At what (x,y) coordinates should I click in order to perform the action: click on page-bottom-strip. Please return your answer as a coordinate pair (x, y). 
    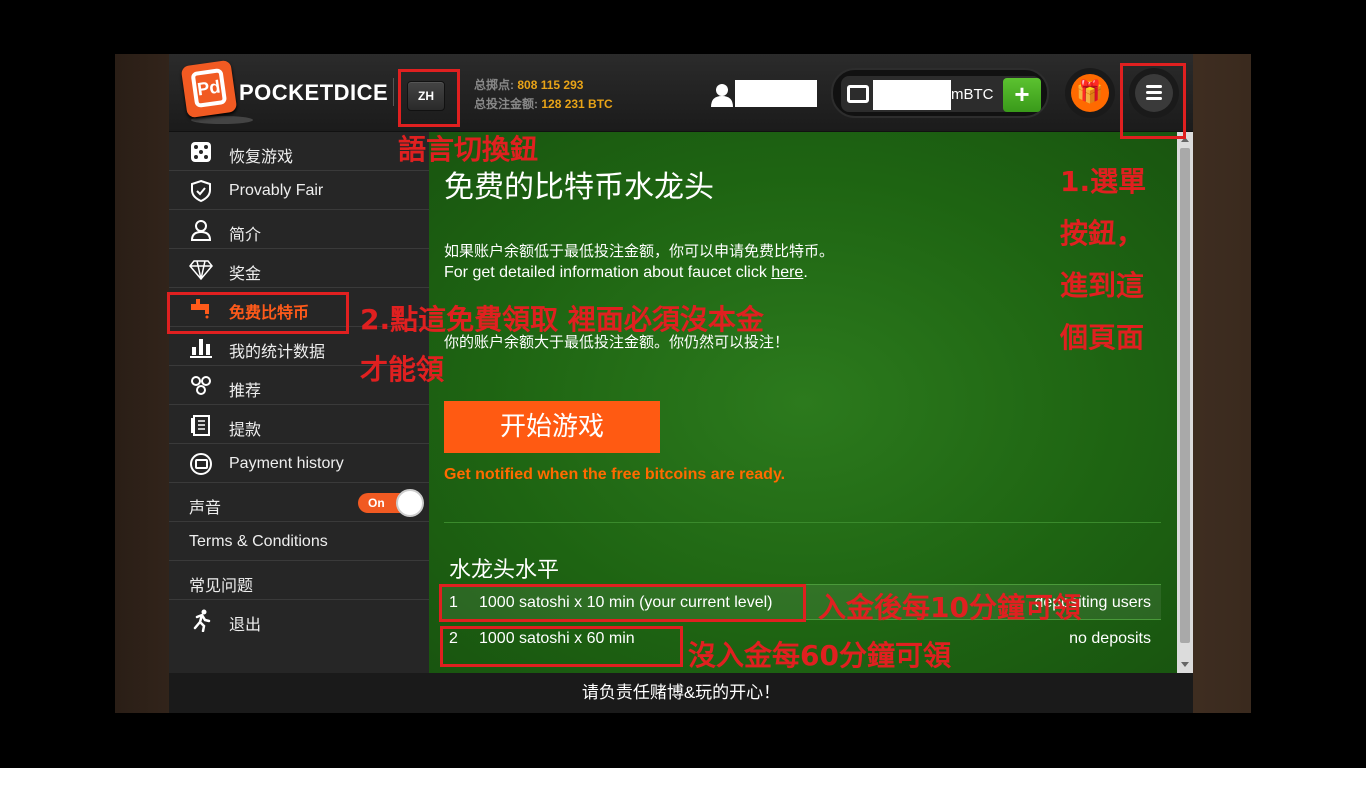
    Looking at the image, I should click on (683, 780).